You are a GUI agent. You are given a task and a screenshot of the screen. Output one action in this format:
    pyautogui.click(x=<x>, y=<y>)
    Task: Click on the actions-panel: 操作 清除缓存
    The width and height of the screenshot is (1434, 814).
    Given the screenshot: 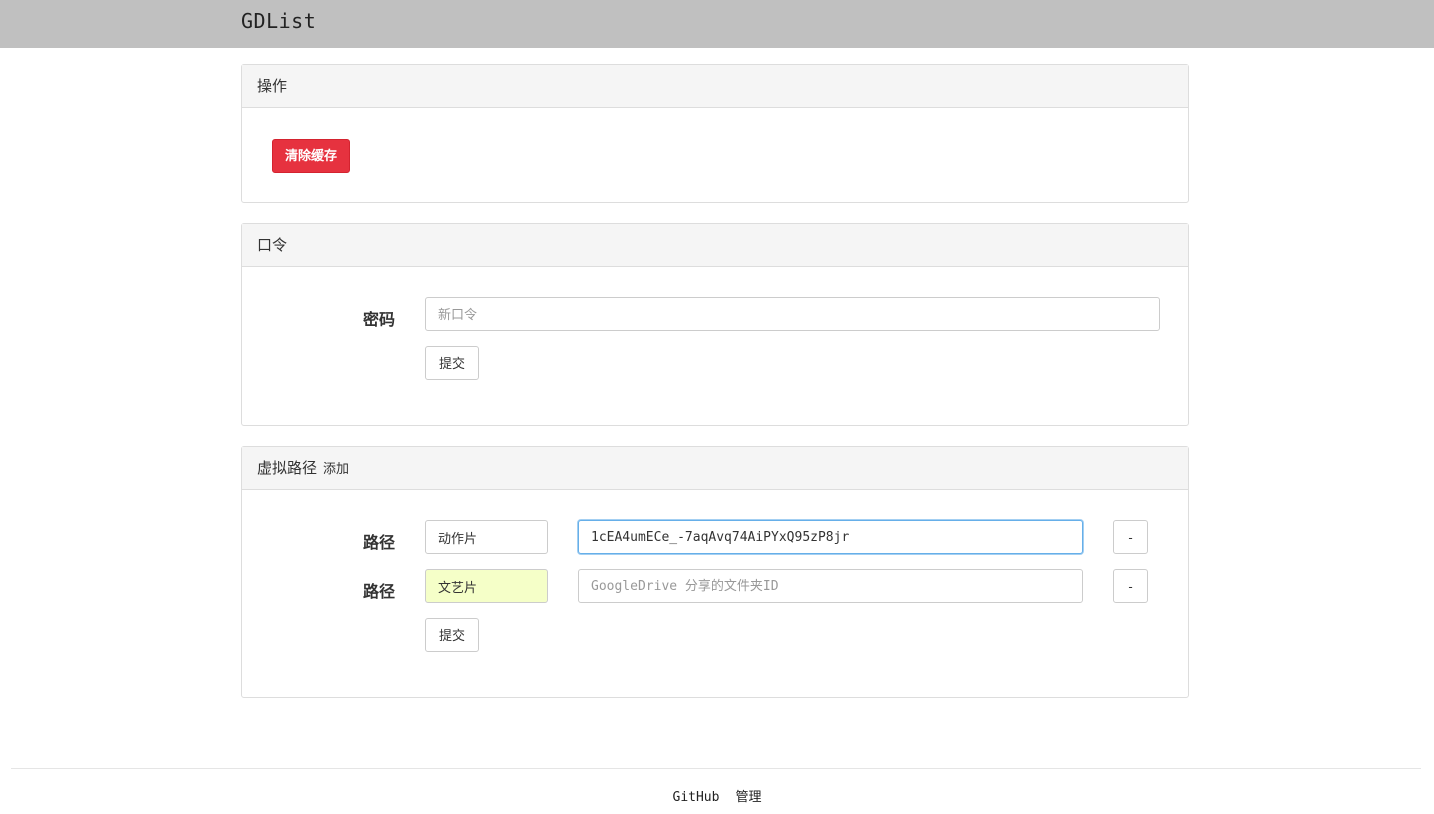 What is the action you would take?
    pyautogui.click(x=715, y=133)
    